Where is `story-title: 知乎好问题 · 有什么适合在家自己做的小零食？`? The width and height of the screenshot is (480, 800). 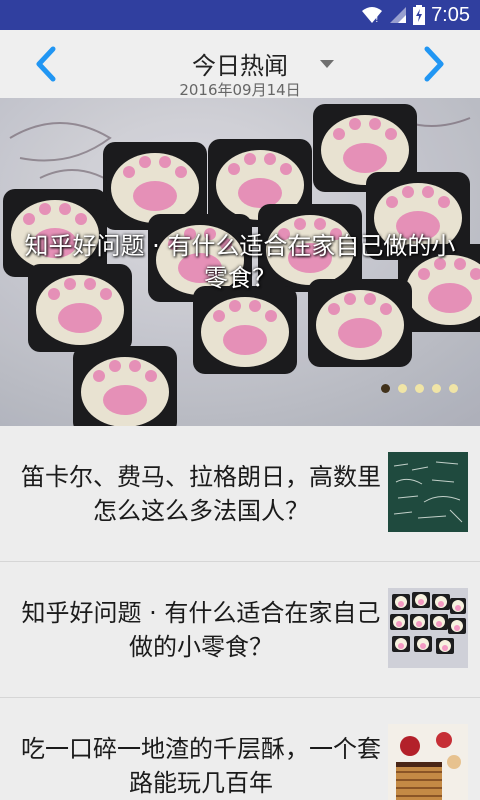 story-title: 知乎好问题 · 有什么适合在家自己做的小零食？ is located at coordinates (201, 630).